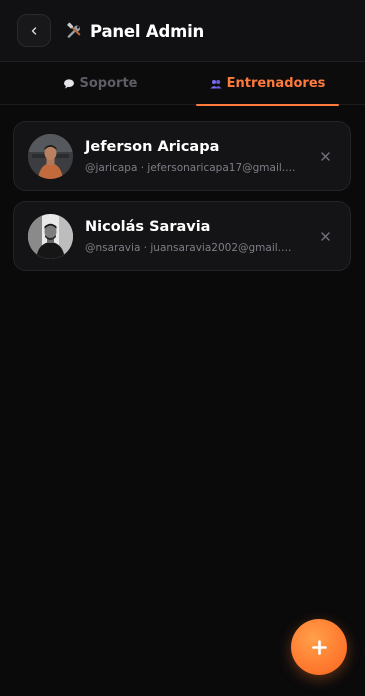 The width and height of the screenshot is (365, 696). I want to click on tab-support-label: Soporte, so click(108, 83).